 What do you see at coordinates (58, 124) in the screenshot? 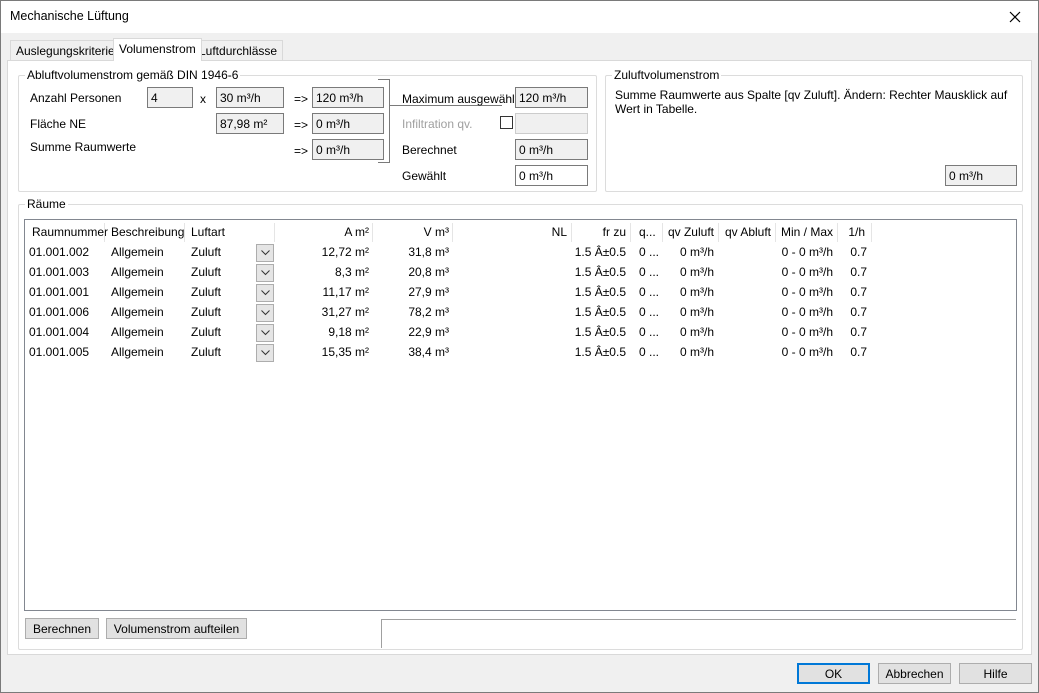
I see `flaeche-label: Fläche NE` at bounding box center [58, 124].